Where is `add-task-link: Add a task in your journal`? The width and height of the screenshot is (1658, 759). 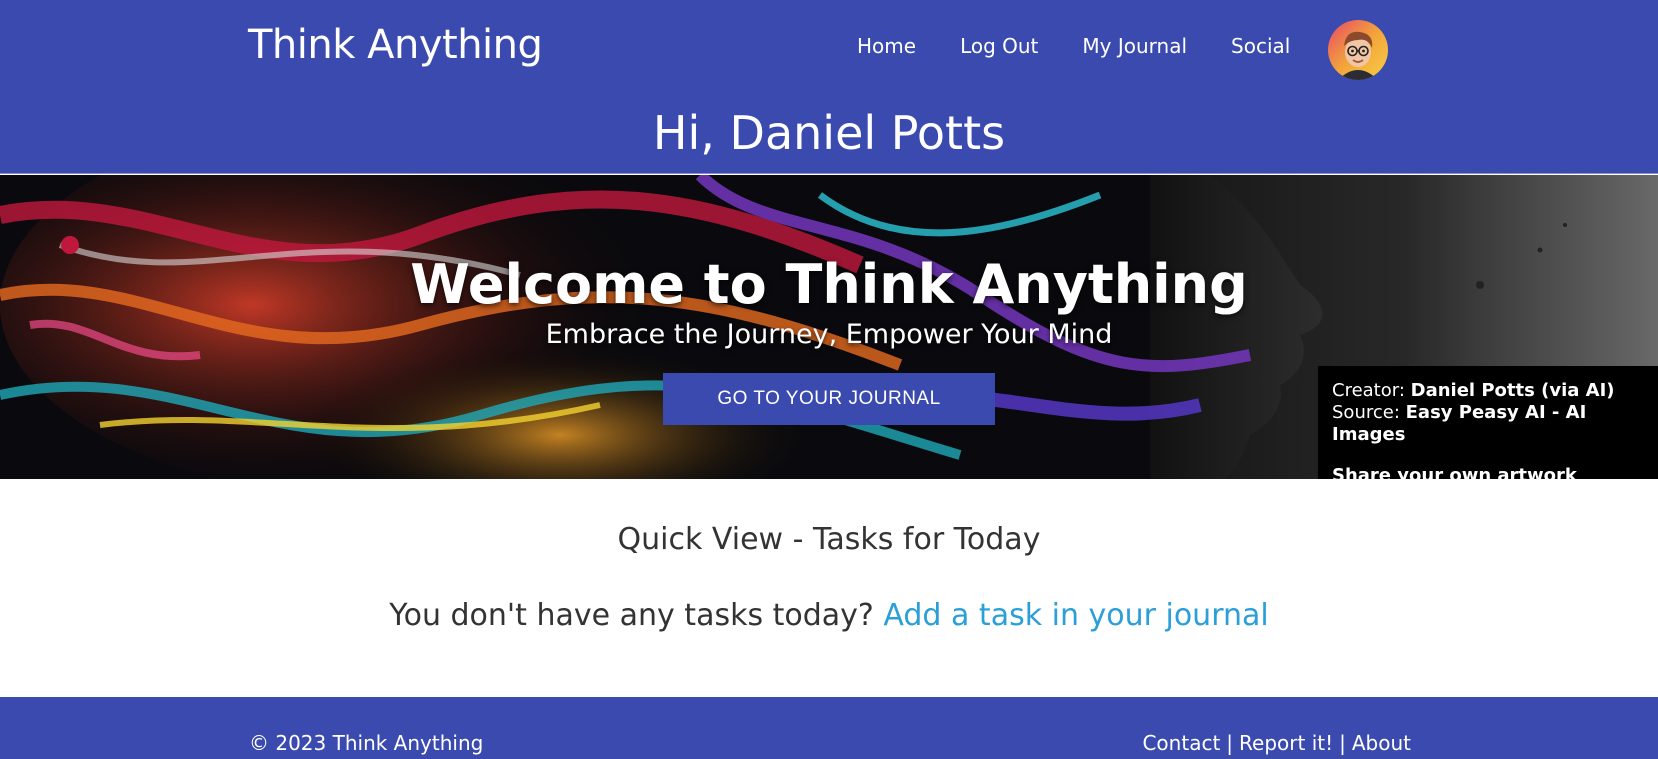 add-task-link: Add a task in your journal is located at coordinates (1075, 615).